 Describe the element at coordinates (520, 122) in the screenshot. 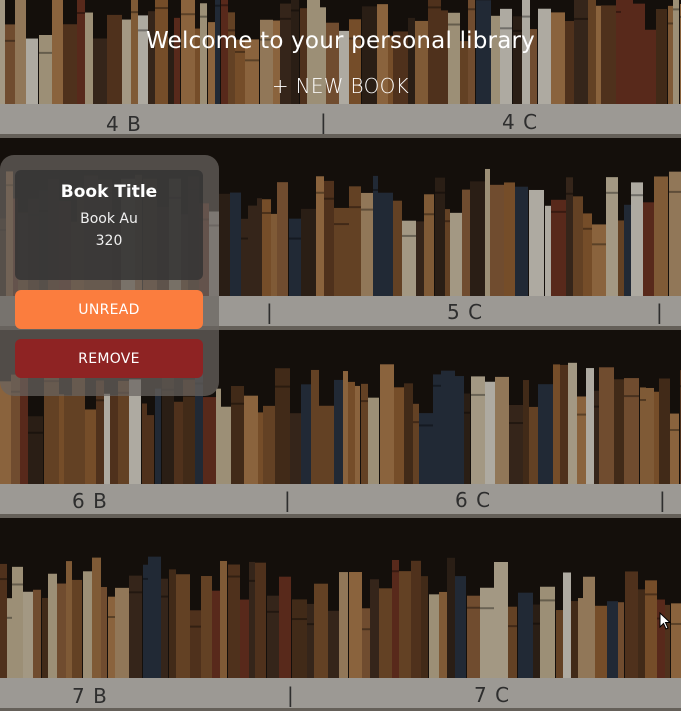

I see `shelf-label-4c: 4 C` at that location.